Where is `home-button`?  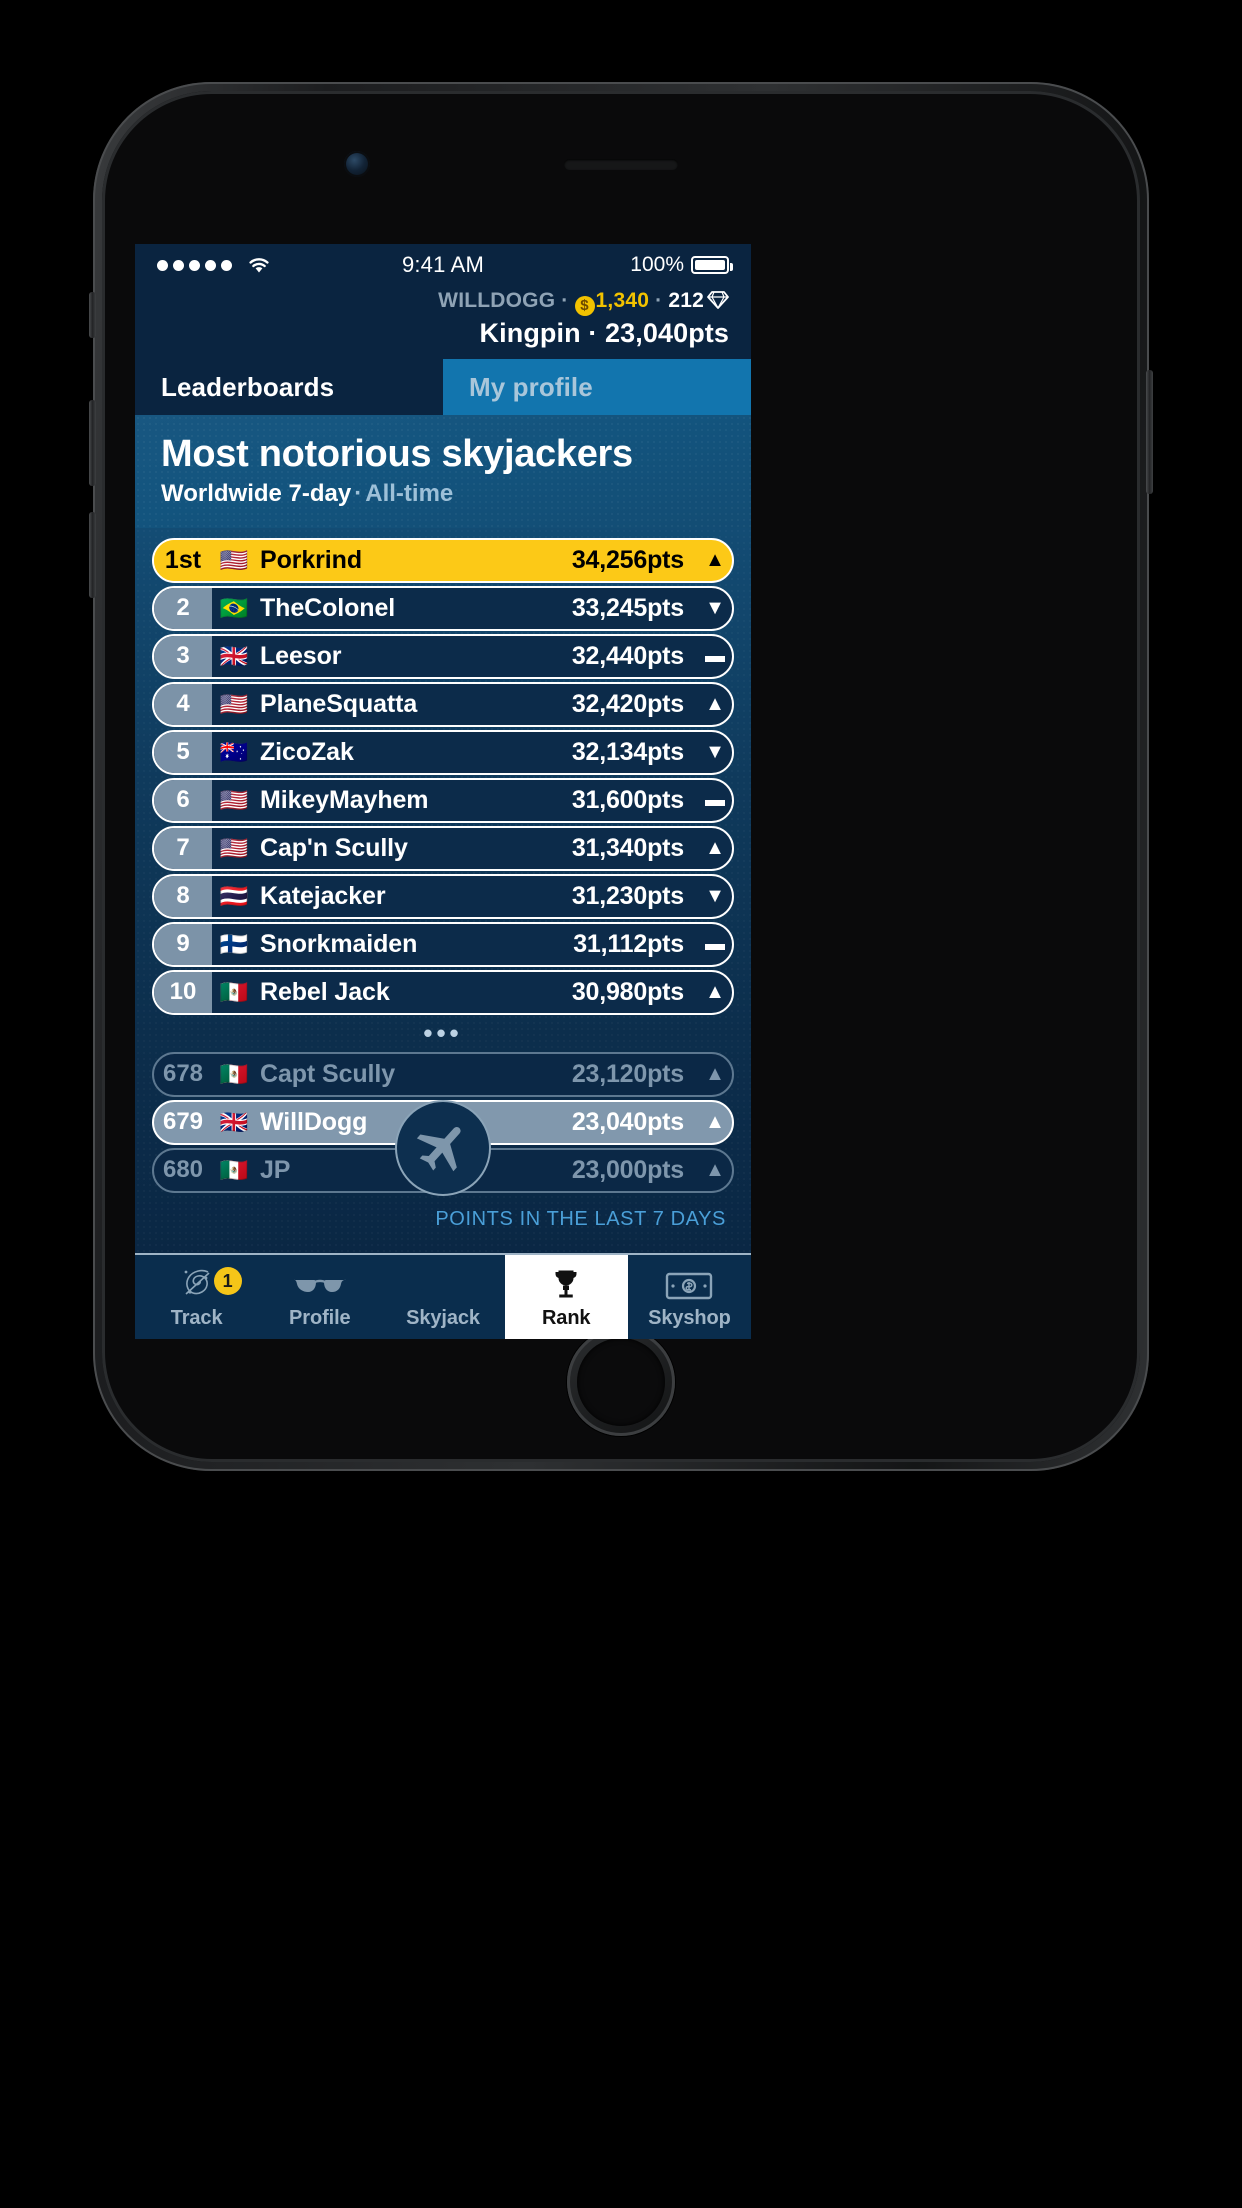
home-button is located at coordinates (621, 1382).